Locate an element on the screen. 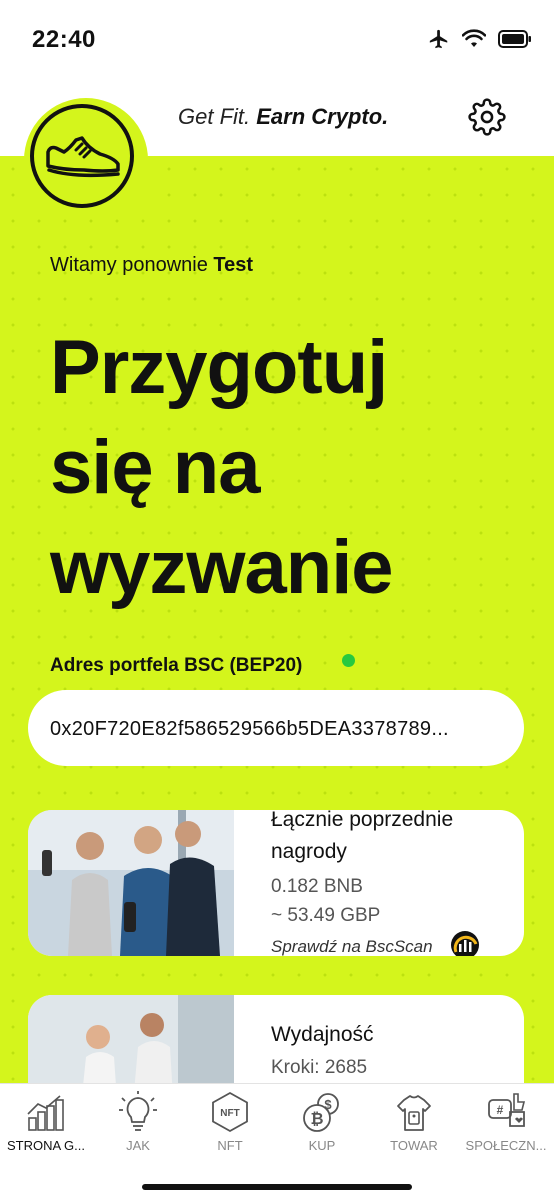 The width and height of the screenshot is (554, 1201). friends-photo is located at coordinates (131, 883).